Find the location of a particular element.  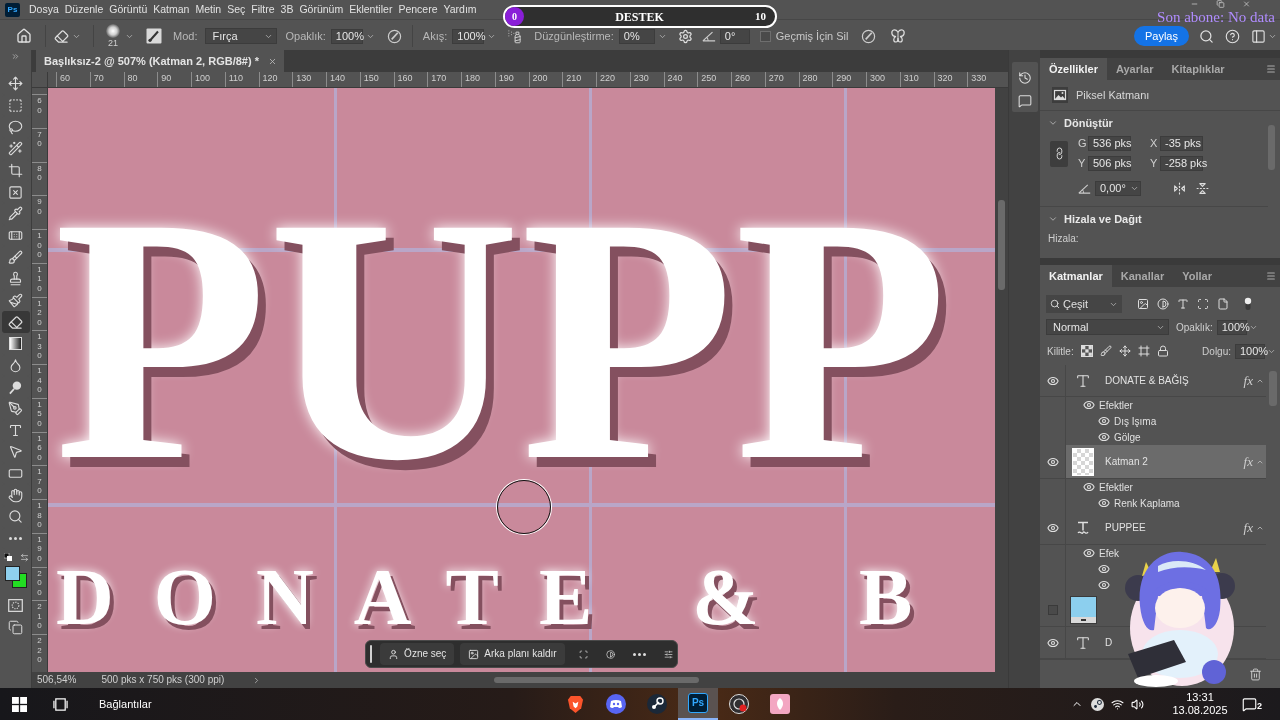

panel-tab: Özellikler is located at coordinates (1073, 69).